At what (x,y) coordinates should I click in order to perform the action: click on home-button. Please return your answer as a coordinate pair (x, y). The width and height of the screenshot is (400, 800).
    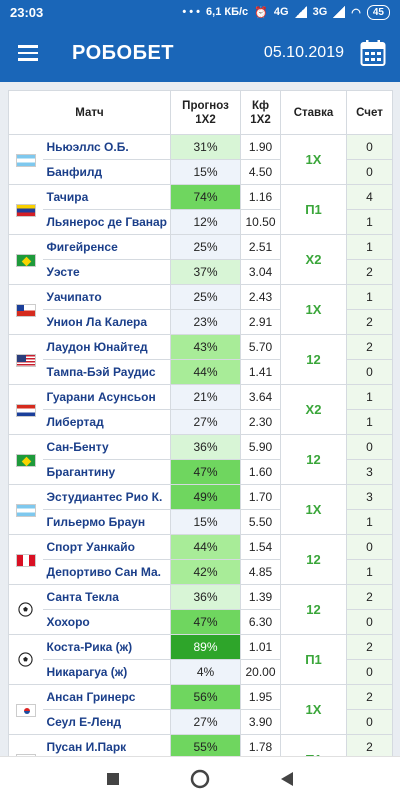
    Looking at the image, I should click on (200, 779).